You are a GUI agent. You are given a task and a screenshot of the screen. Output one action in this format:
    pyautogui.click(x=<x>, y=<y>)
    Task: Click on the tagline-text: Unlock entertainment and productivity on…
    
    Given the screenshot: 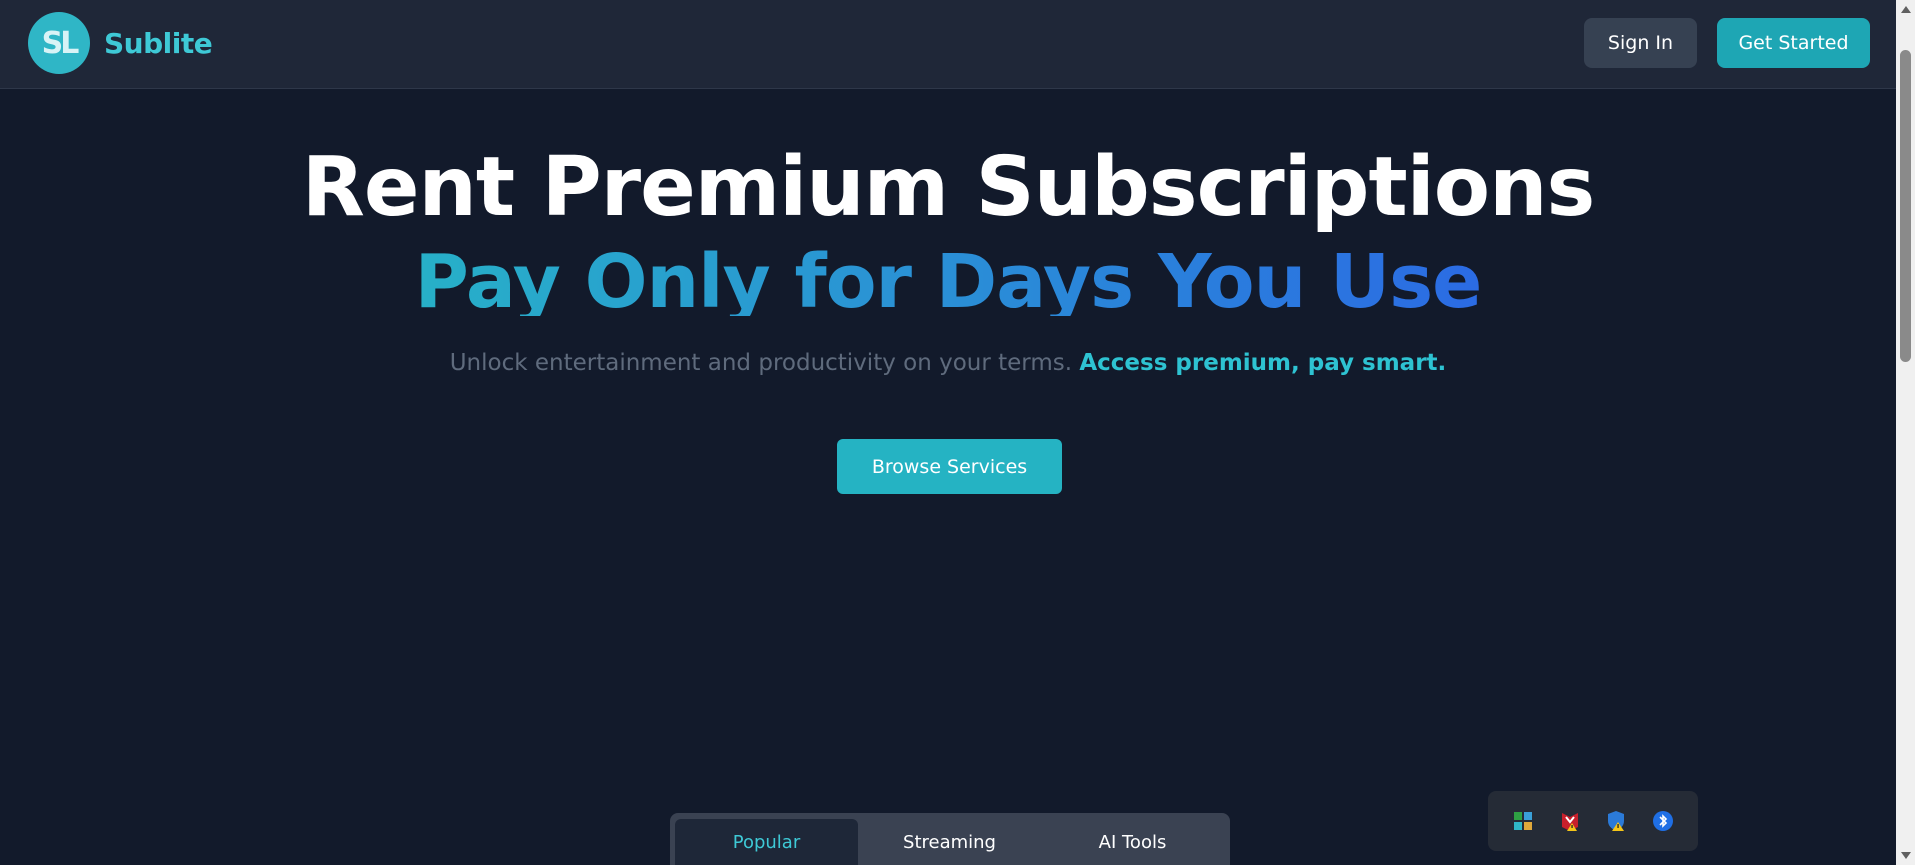 What is the action you would take?
    pyautogui.click(x=761, y=363)
    